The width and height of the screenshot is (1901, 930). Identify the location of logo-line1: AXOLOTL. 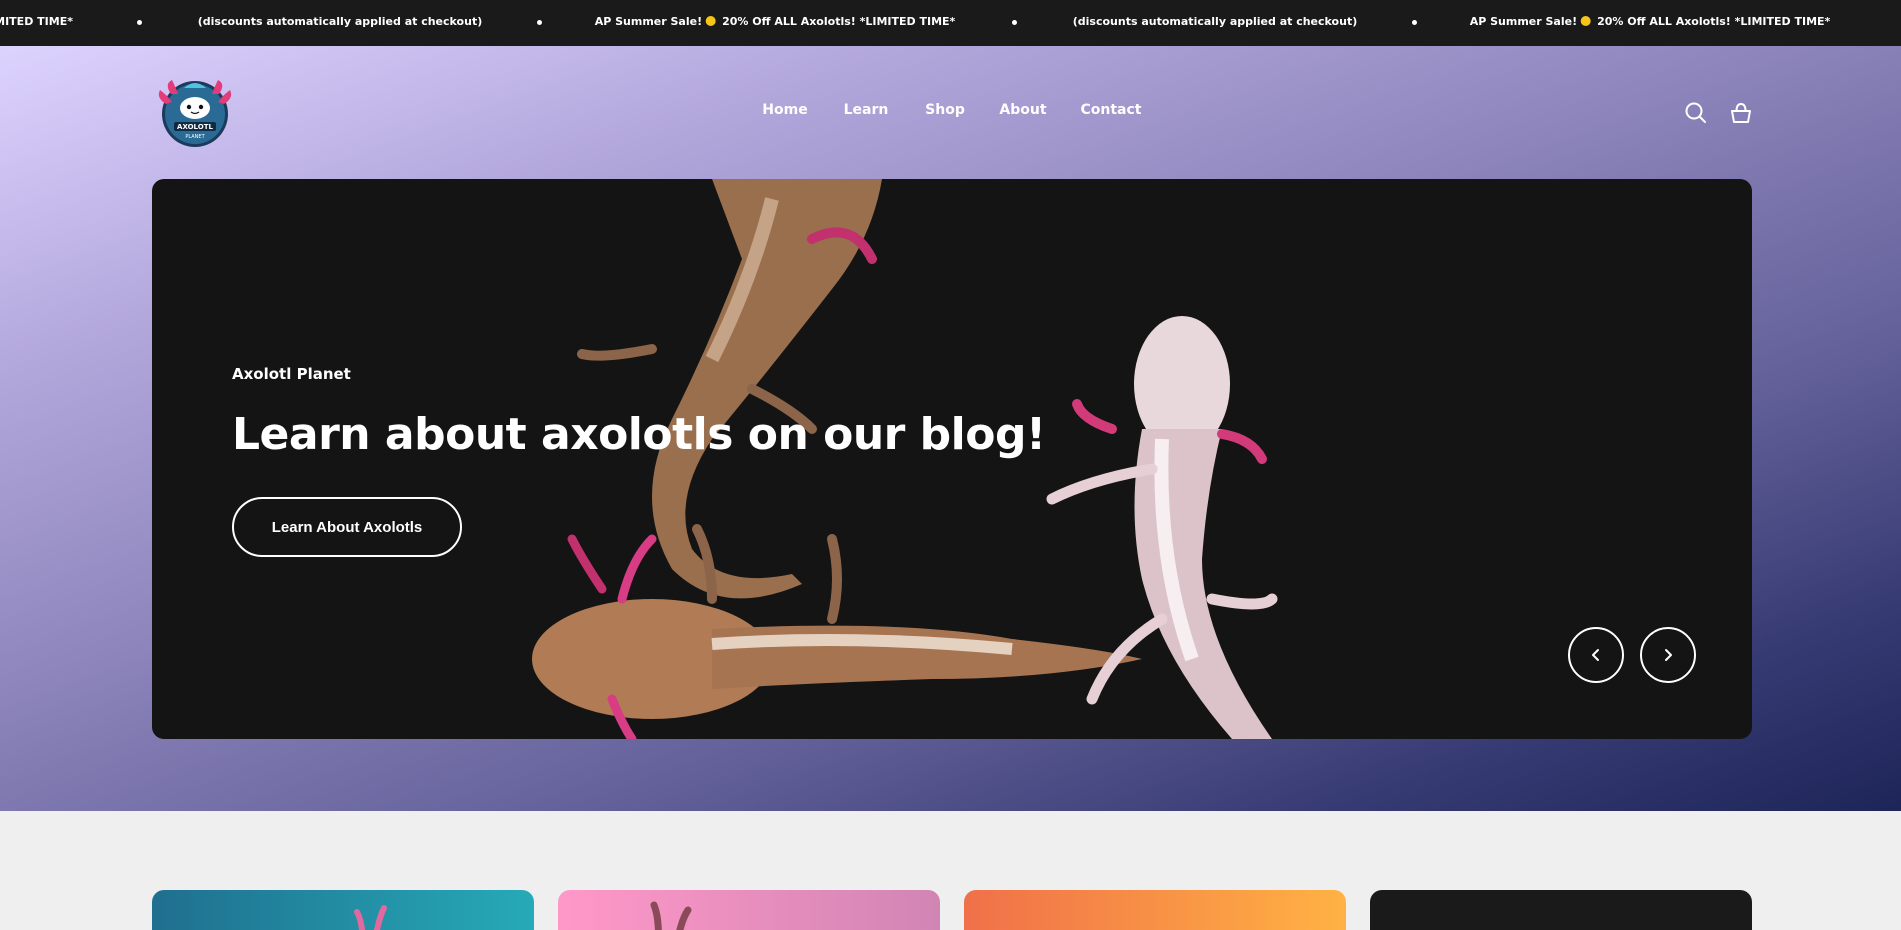
(195, 127).